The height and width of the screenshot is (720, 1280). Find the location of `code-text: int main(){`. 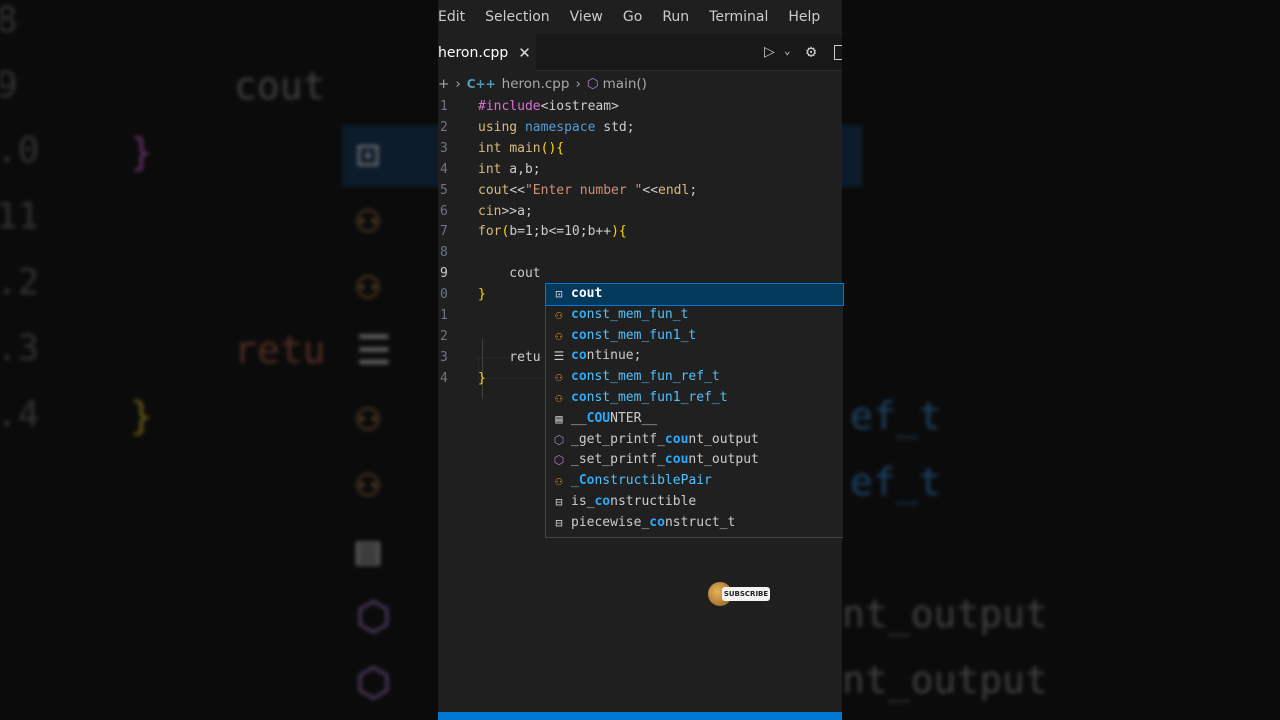

code-text: int main(){ is located at coordinates (521, 148).